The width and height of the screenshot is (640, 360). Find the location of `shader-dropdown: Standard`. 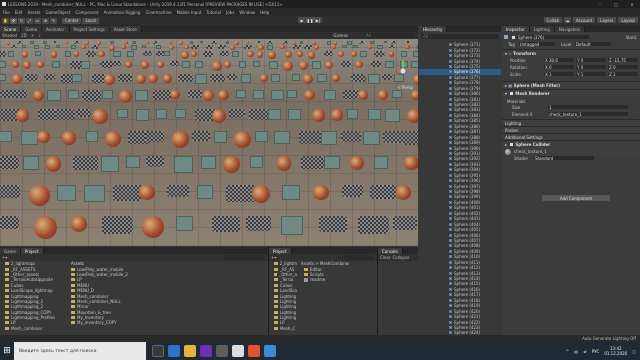

shader-dropdown: Standard is located at coordinates (564, 158).